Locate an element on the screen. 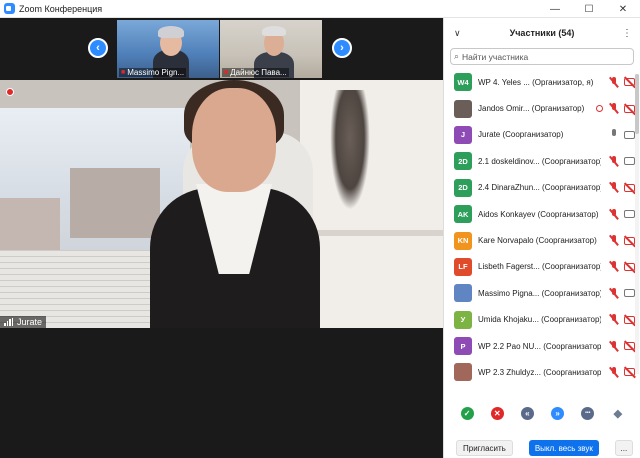 The width and height of the screenshot is (640, 458). participant-avatar: P is located at coordinates (463, 346).